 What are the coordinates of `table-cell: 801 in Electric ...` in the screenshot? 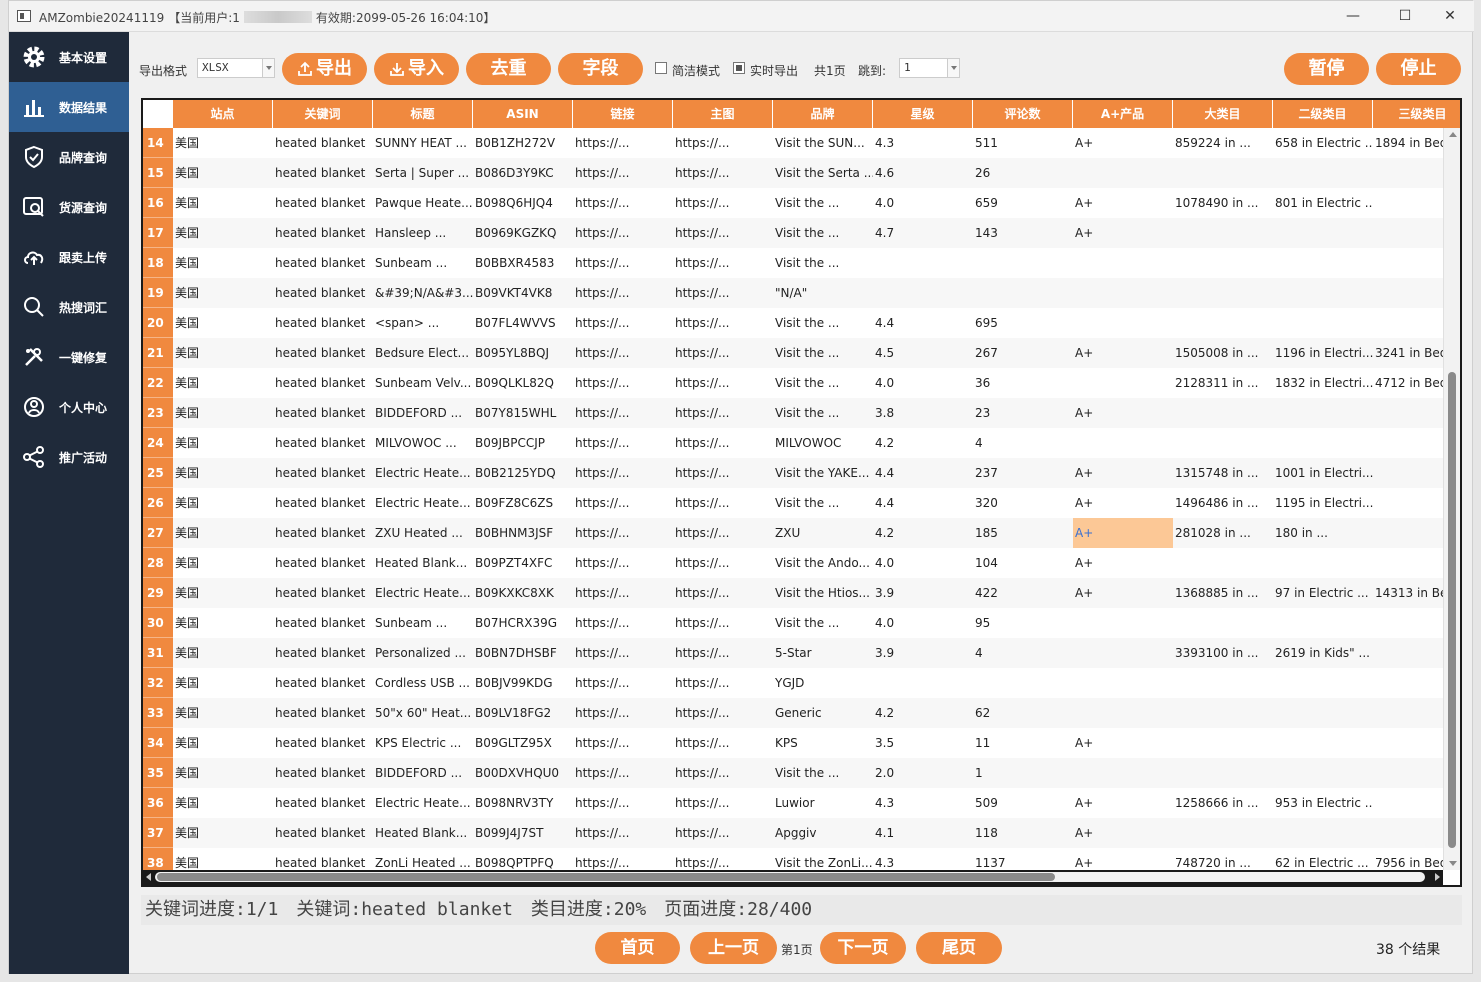 It's located at (1323, 203).